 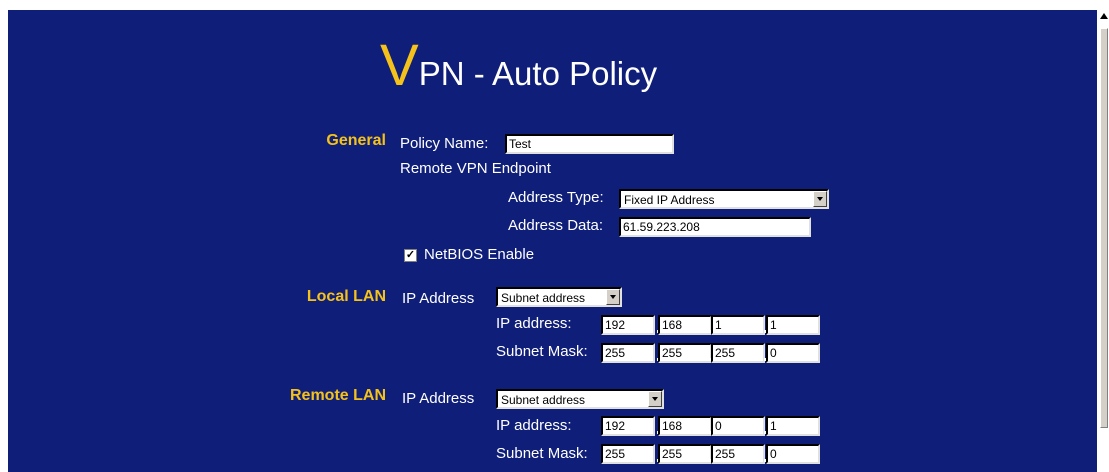 I want to click on address-type-select: Fixed IP Address, so click(x=724, y=199).